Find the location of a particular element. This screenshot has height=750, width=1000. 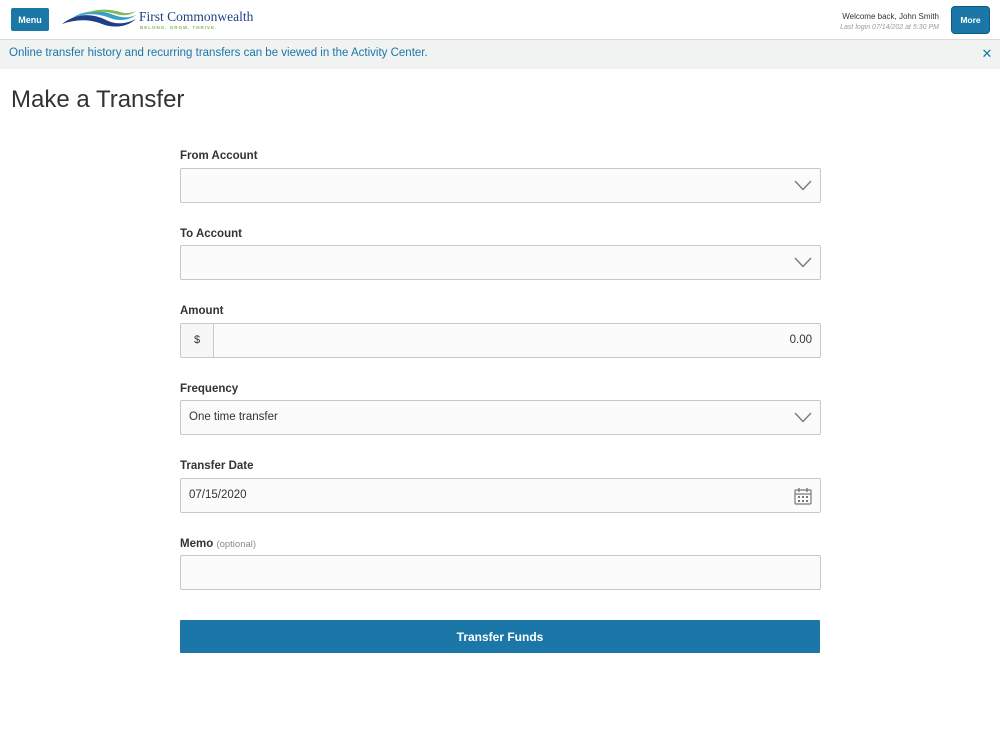

amount-value: 0.00 is located at coordinates (800, 340).